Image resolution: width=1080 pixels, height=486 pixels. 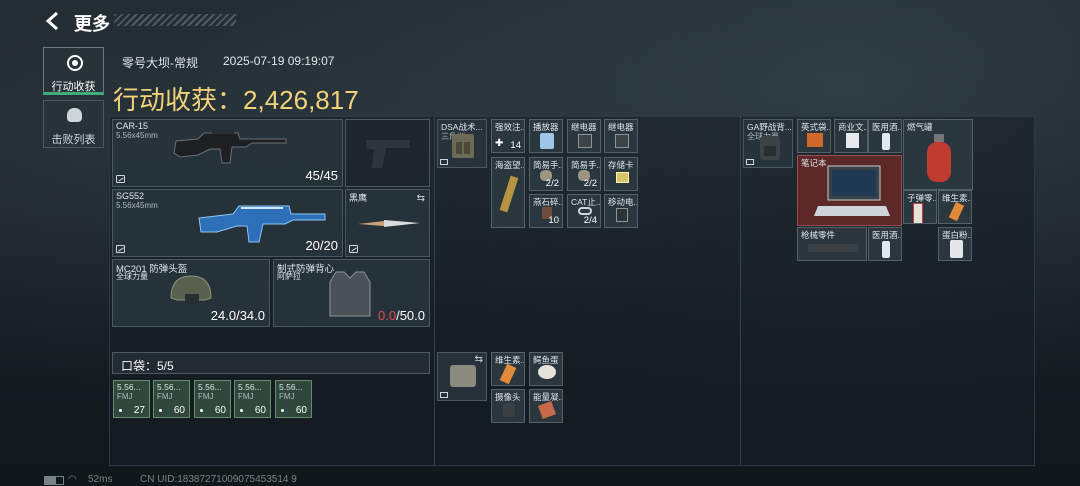 What do you see at coordinates (160, 63) in the screenshot?
I see `map-name: 零号大坝-常规` at bounding box center [160, 63].